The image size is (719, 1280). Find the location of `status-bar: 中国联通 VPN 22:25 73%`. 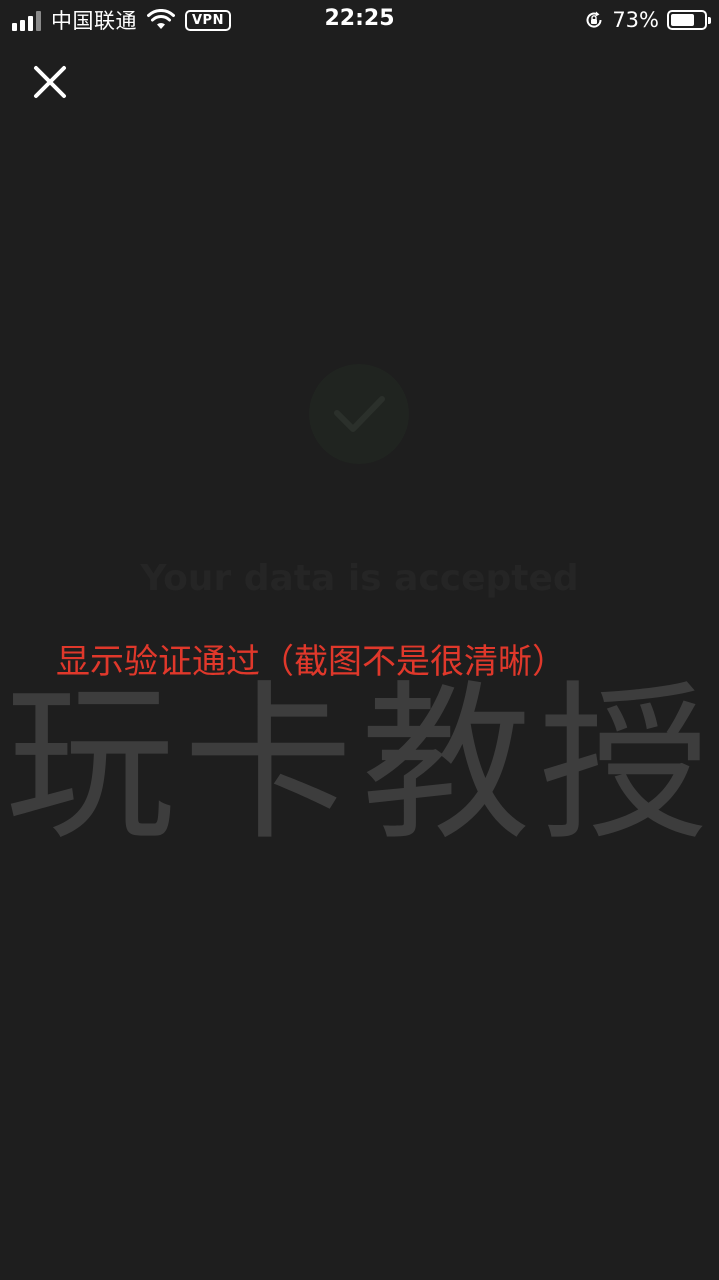

status-bar: 中国联通 VPN 22:25 73% is located at coordinates (359, 20).